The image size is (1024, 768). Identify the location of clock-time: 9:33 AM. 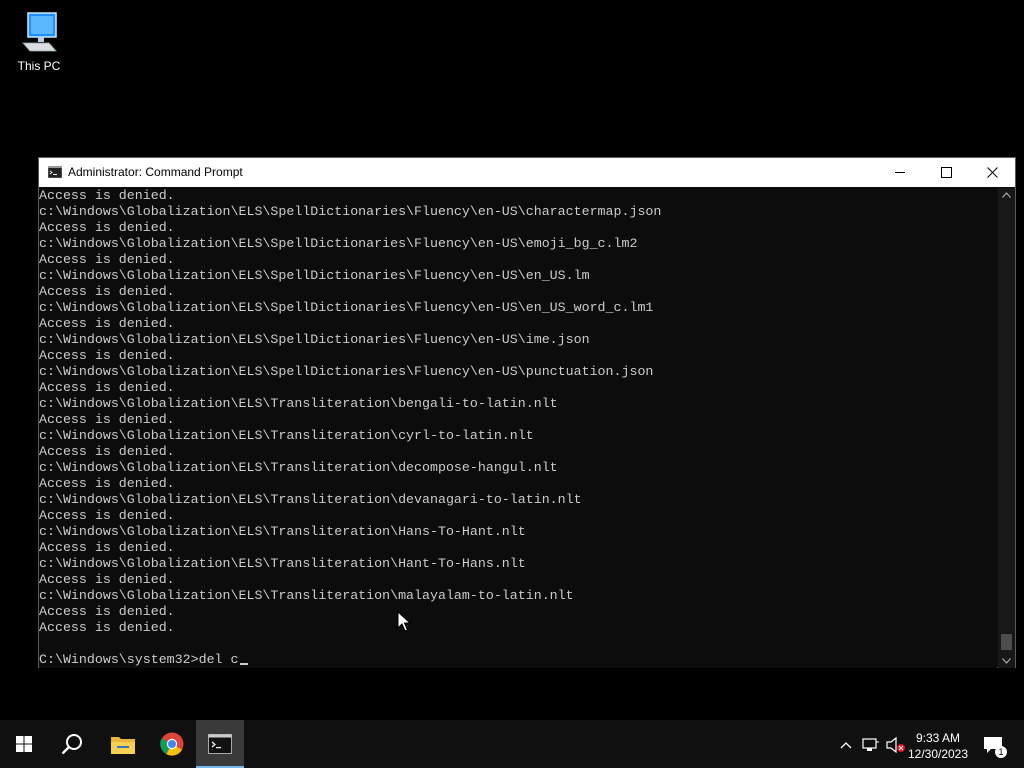
(938, 738).